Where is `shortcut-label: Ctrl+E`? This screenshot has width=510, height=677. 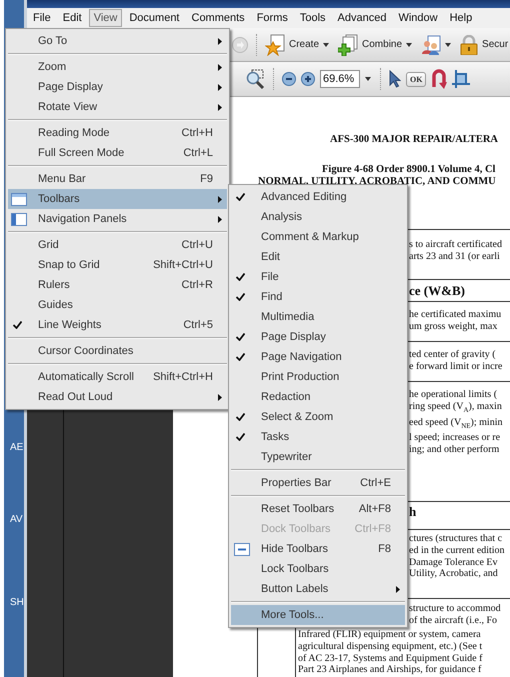 shortcut-label: Ctrl+E is located at coordinates (375, 483).